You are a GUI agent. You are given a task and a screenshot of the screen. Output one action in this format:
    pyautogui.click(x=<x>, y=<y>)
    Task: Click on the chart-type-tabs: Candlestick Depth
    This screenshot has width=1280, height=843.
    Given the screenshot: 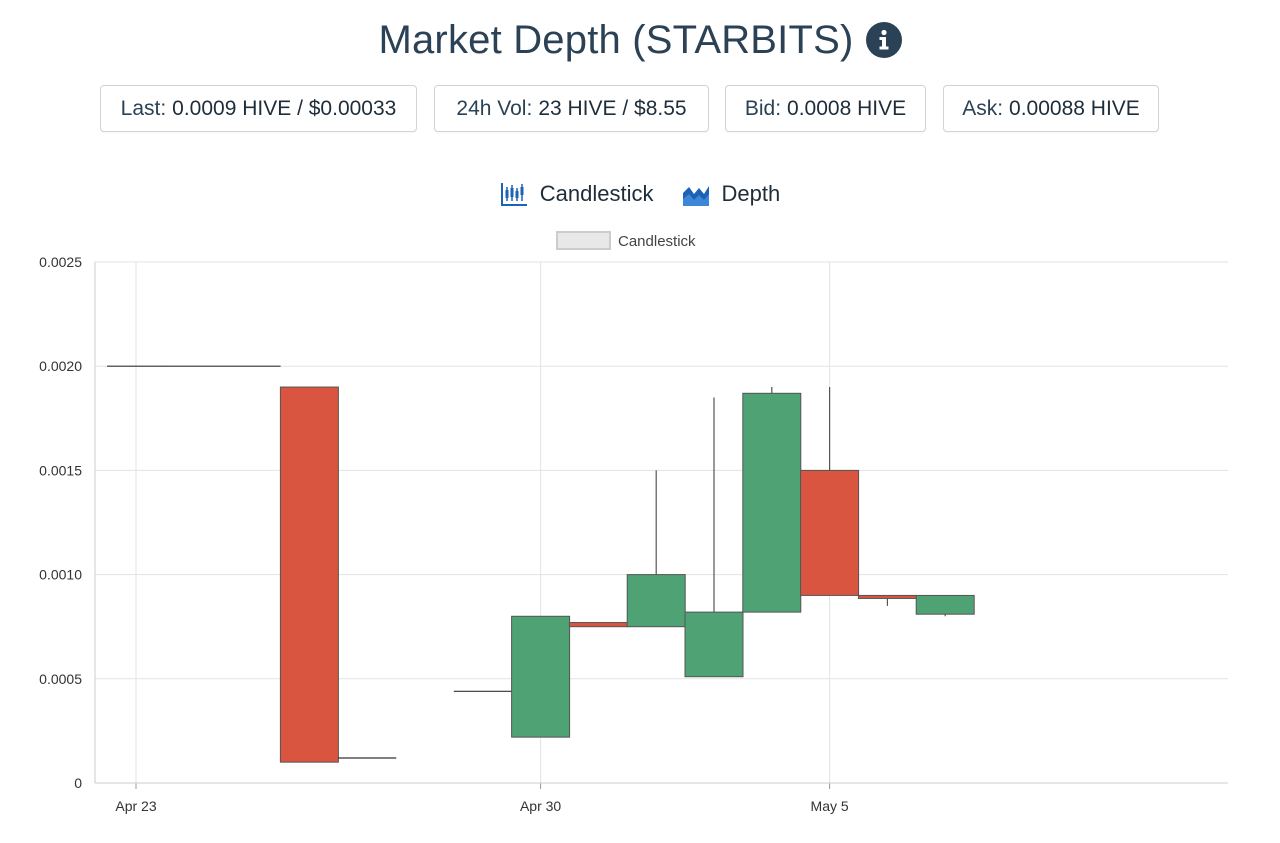 What is the action you would take?
    pyautogui.click(x=640, y=194)
    